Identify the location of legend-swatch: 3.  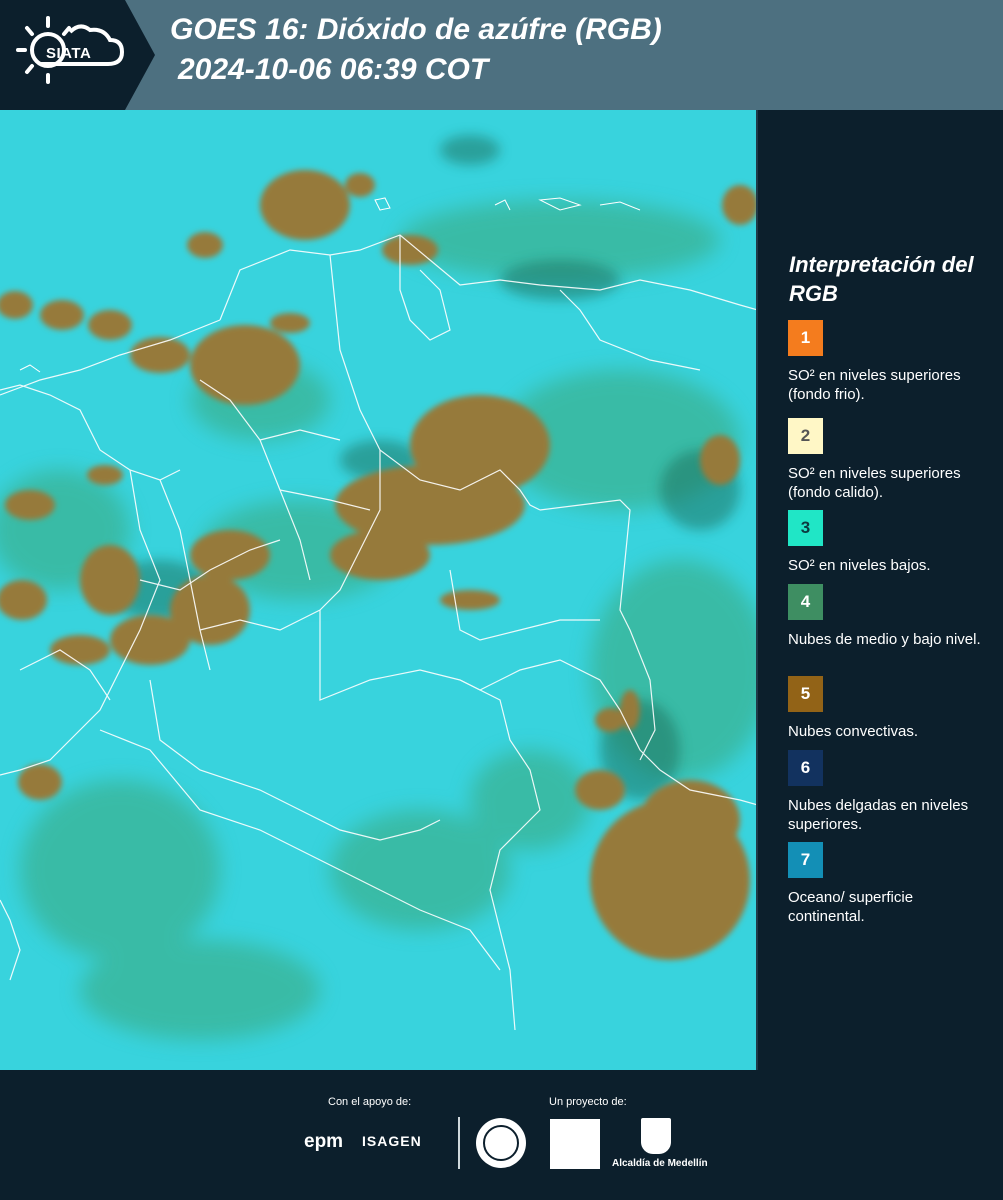
(805, 528).